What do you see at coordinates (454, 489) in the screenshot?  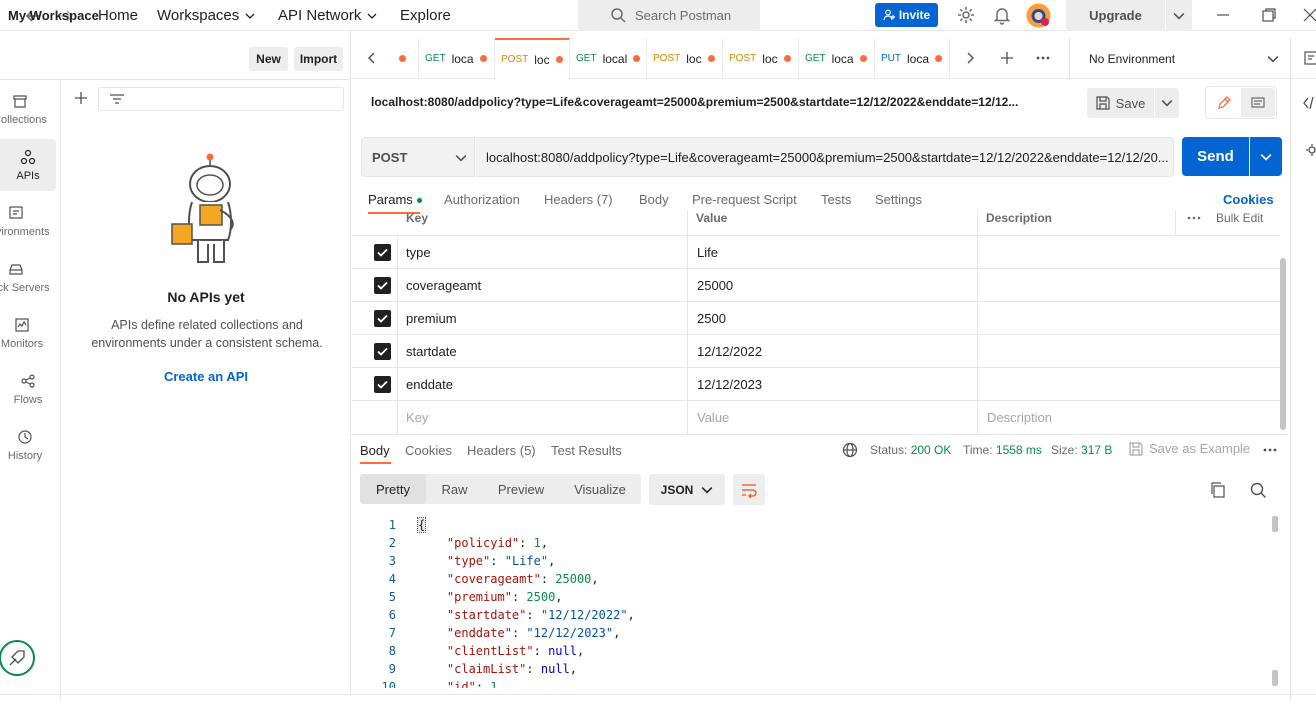 I see `view-raw-button: Raw` at bounding box center [454, 489].